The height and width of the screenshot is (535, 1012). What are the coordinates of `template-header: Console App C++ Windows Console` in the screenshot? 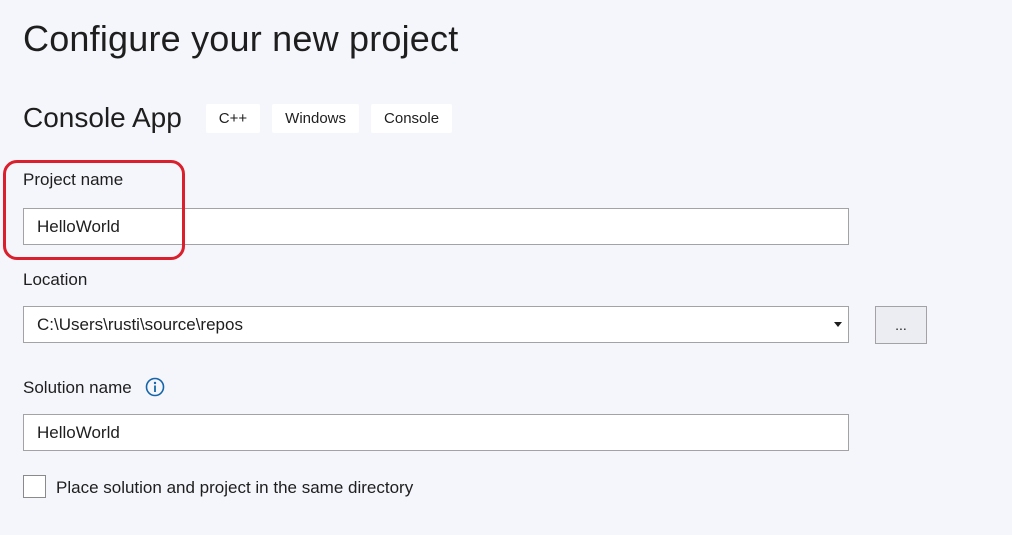 It's located at (243, 118).